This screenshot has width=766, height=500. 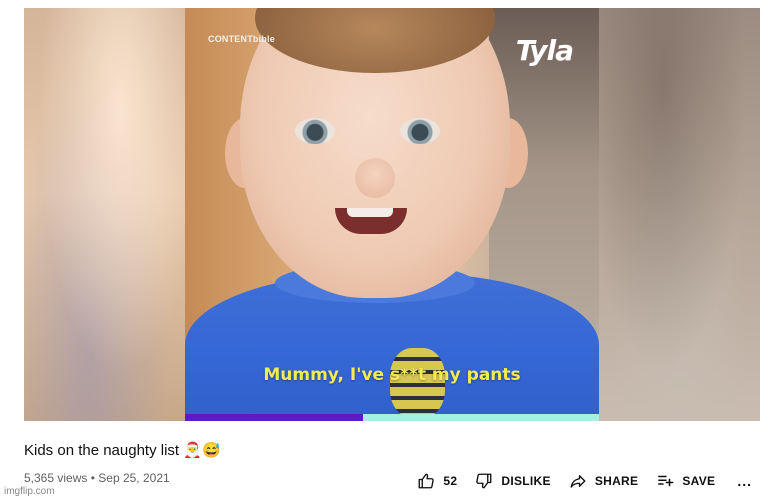 I want to click on like-count: 52, so click(x=450, y=481).